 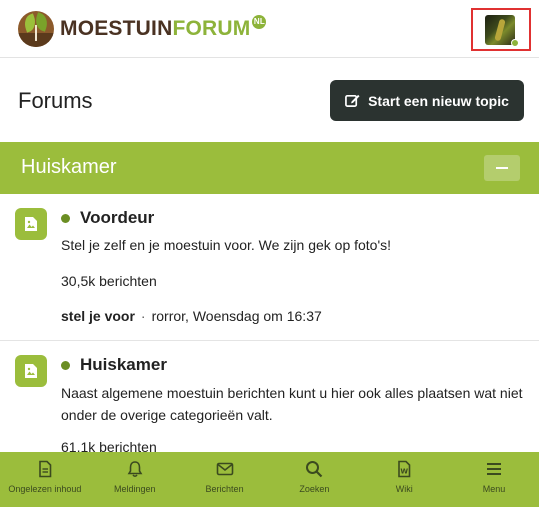 I want to click on envelope-icon, so click(x=224, y=469).